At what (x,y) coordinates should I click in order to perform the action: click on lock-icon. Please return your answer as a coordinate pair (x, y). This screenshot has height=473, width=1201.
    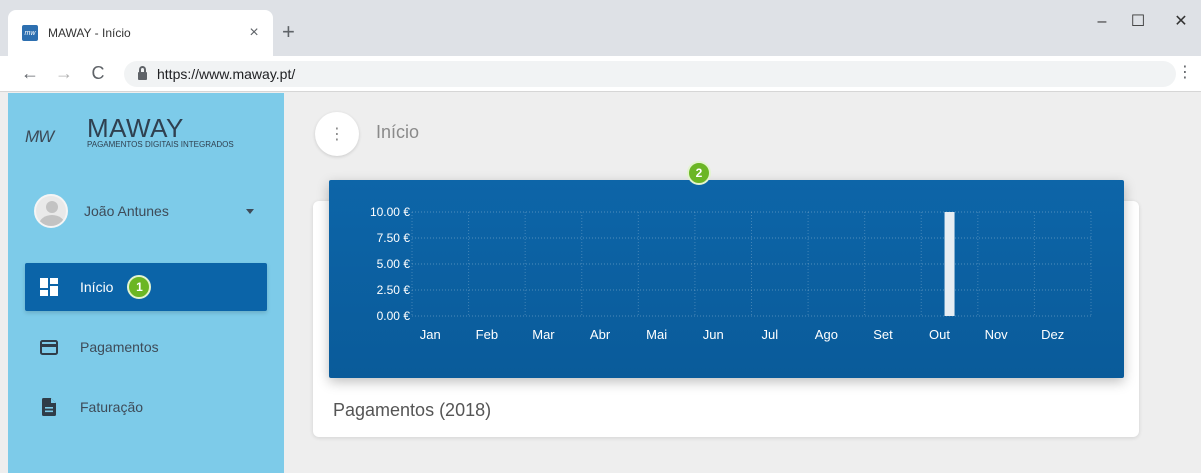
    Looking at the image, I should click on (142, 73).